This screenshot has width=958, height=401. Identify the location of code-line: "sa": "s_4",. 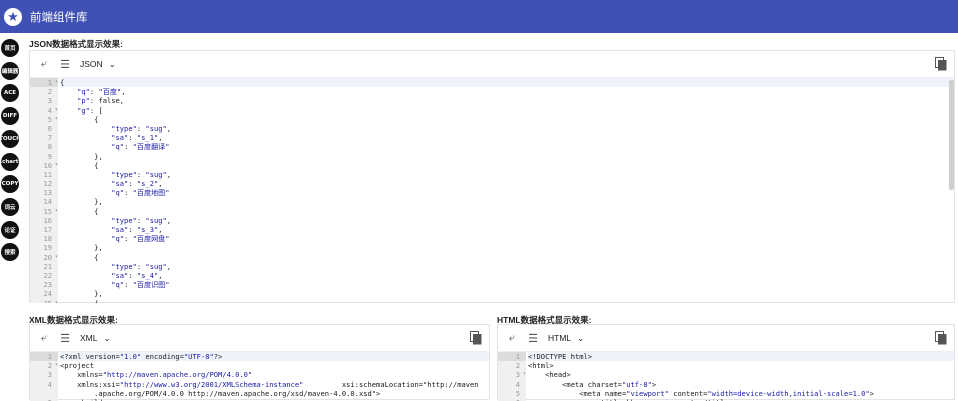
(137, 275).